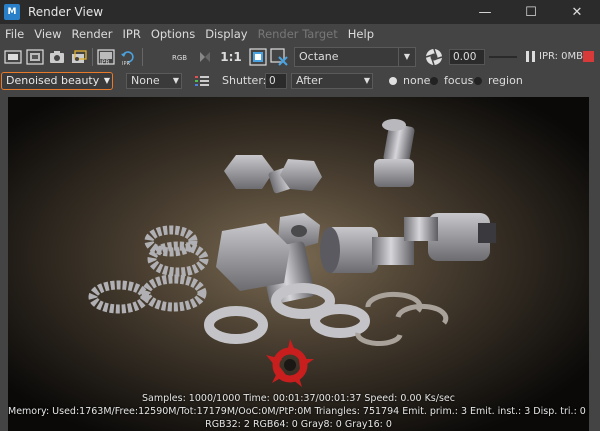 Image resolution: width=600 pixels, height=431 pixels. I want to click on radio-focus, so click(434, 81).